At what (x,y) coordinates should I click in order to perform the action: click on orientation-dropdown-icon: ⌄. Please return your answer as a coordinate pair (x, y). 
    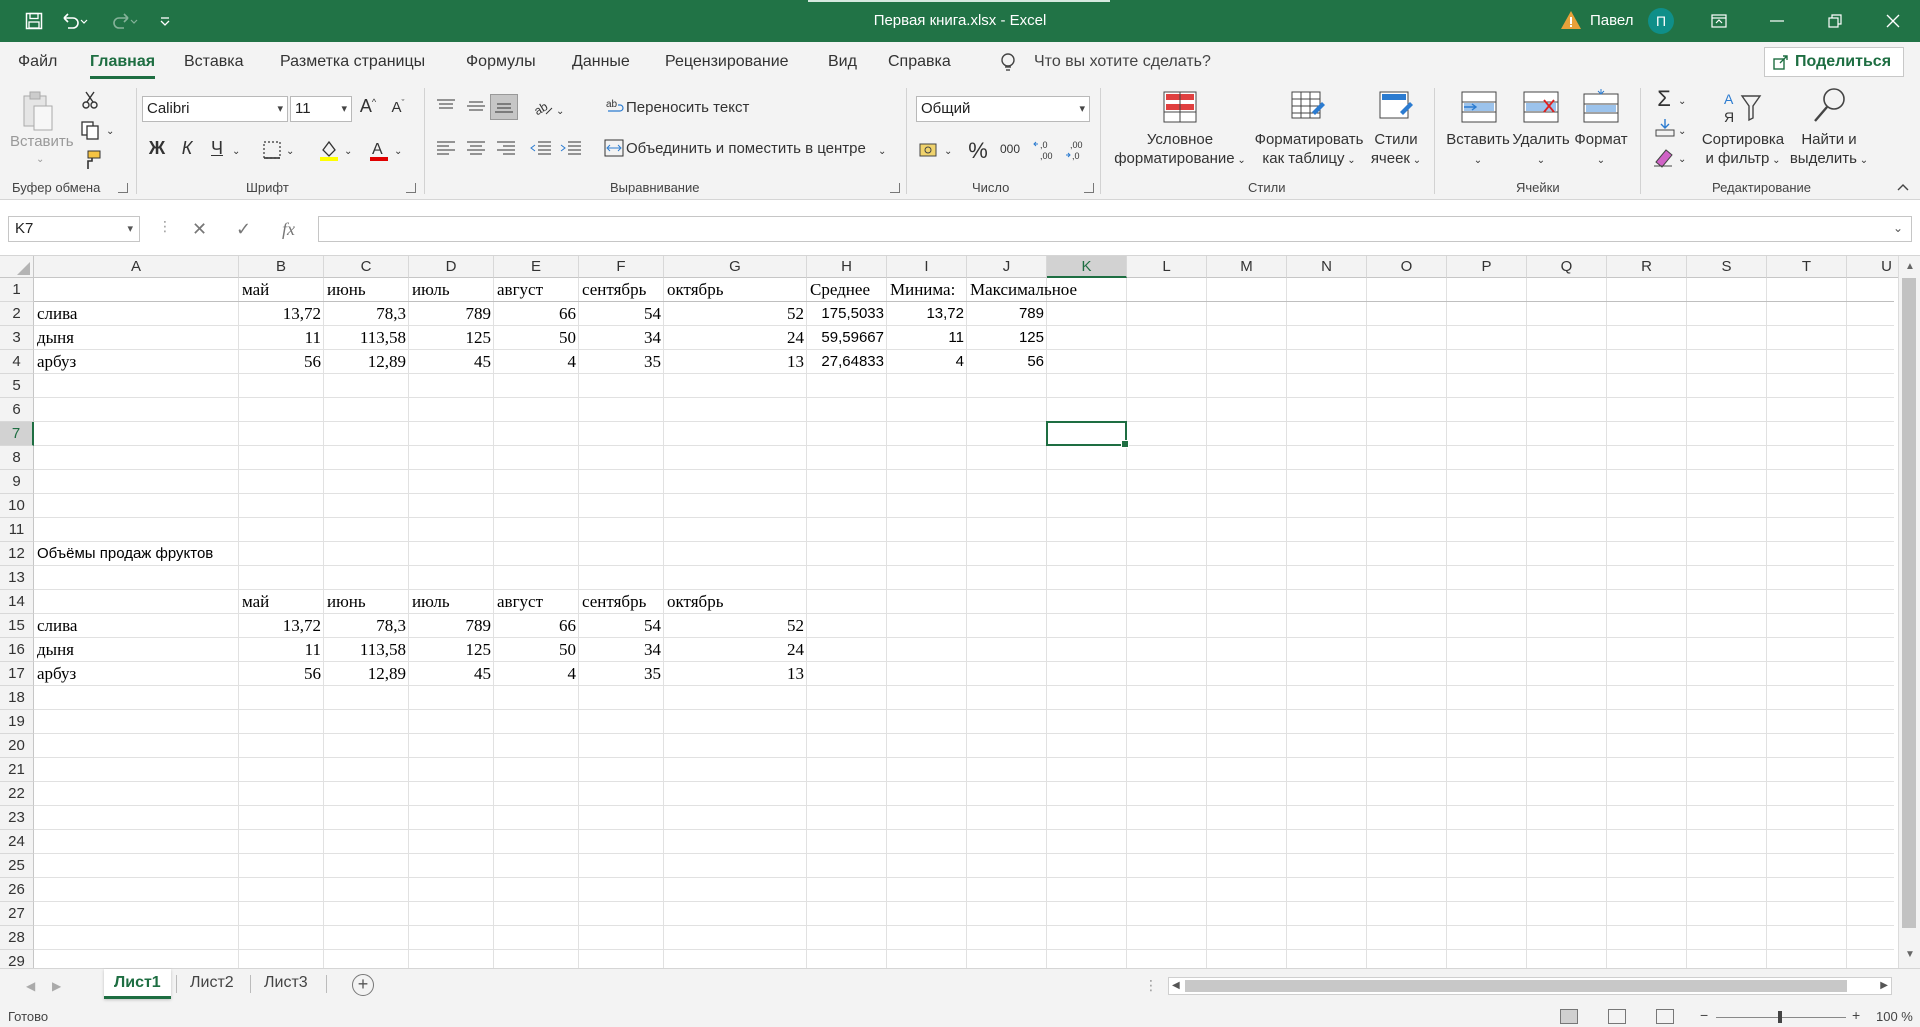
    Looking at the image, I should click on (560, 111).